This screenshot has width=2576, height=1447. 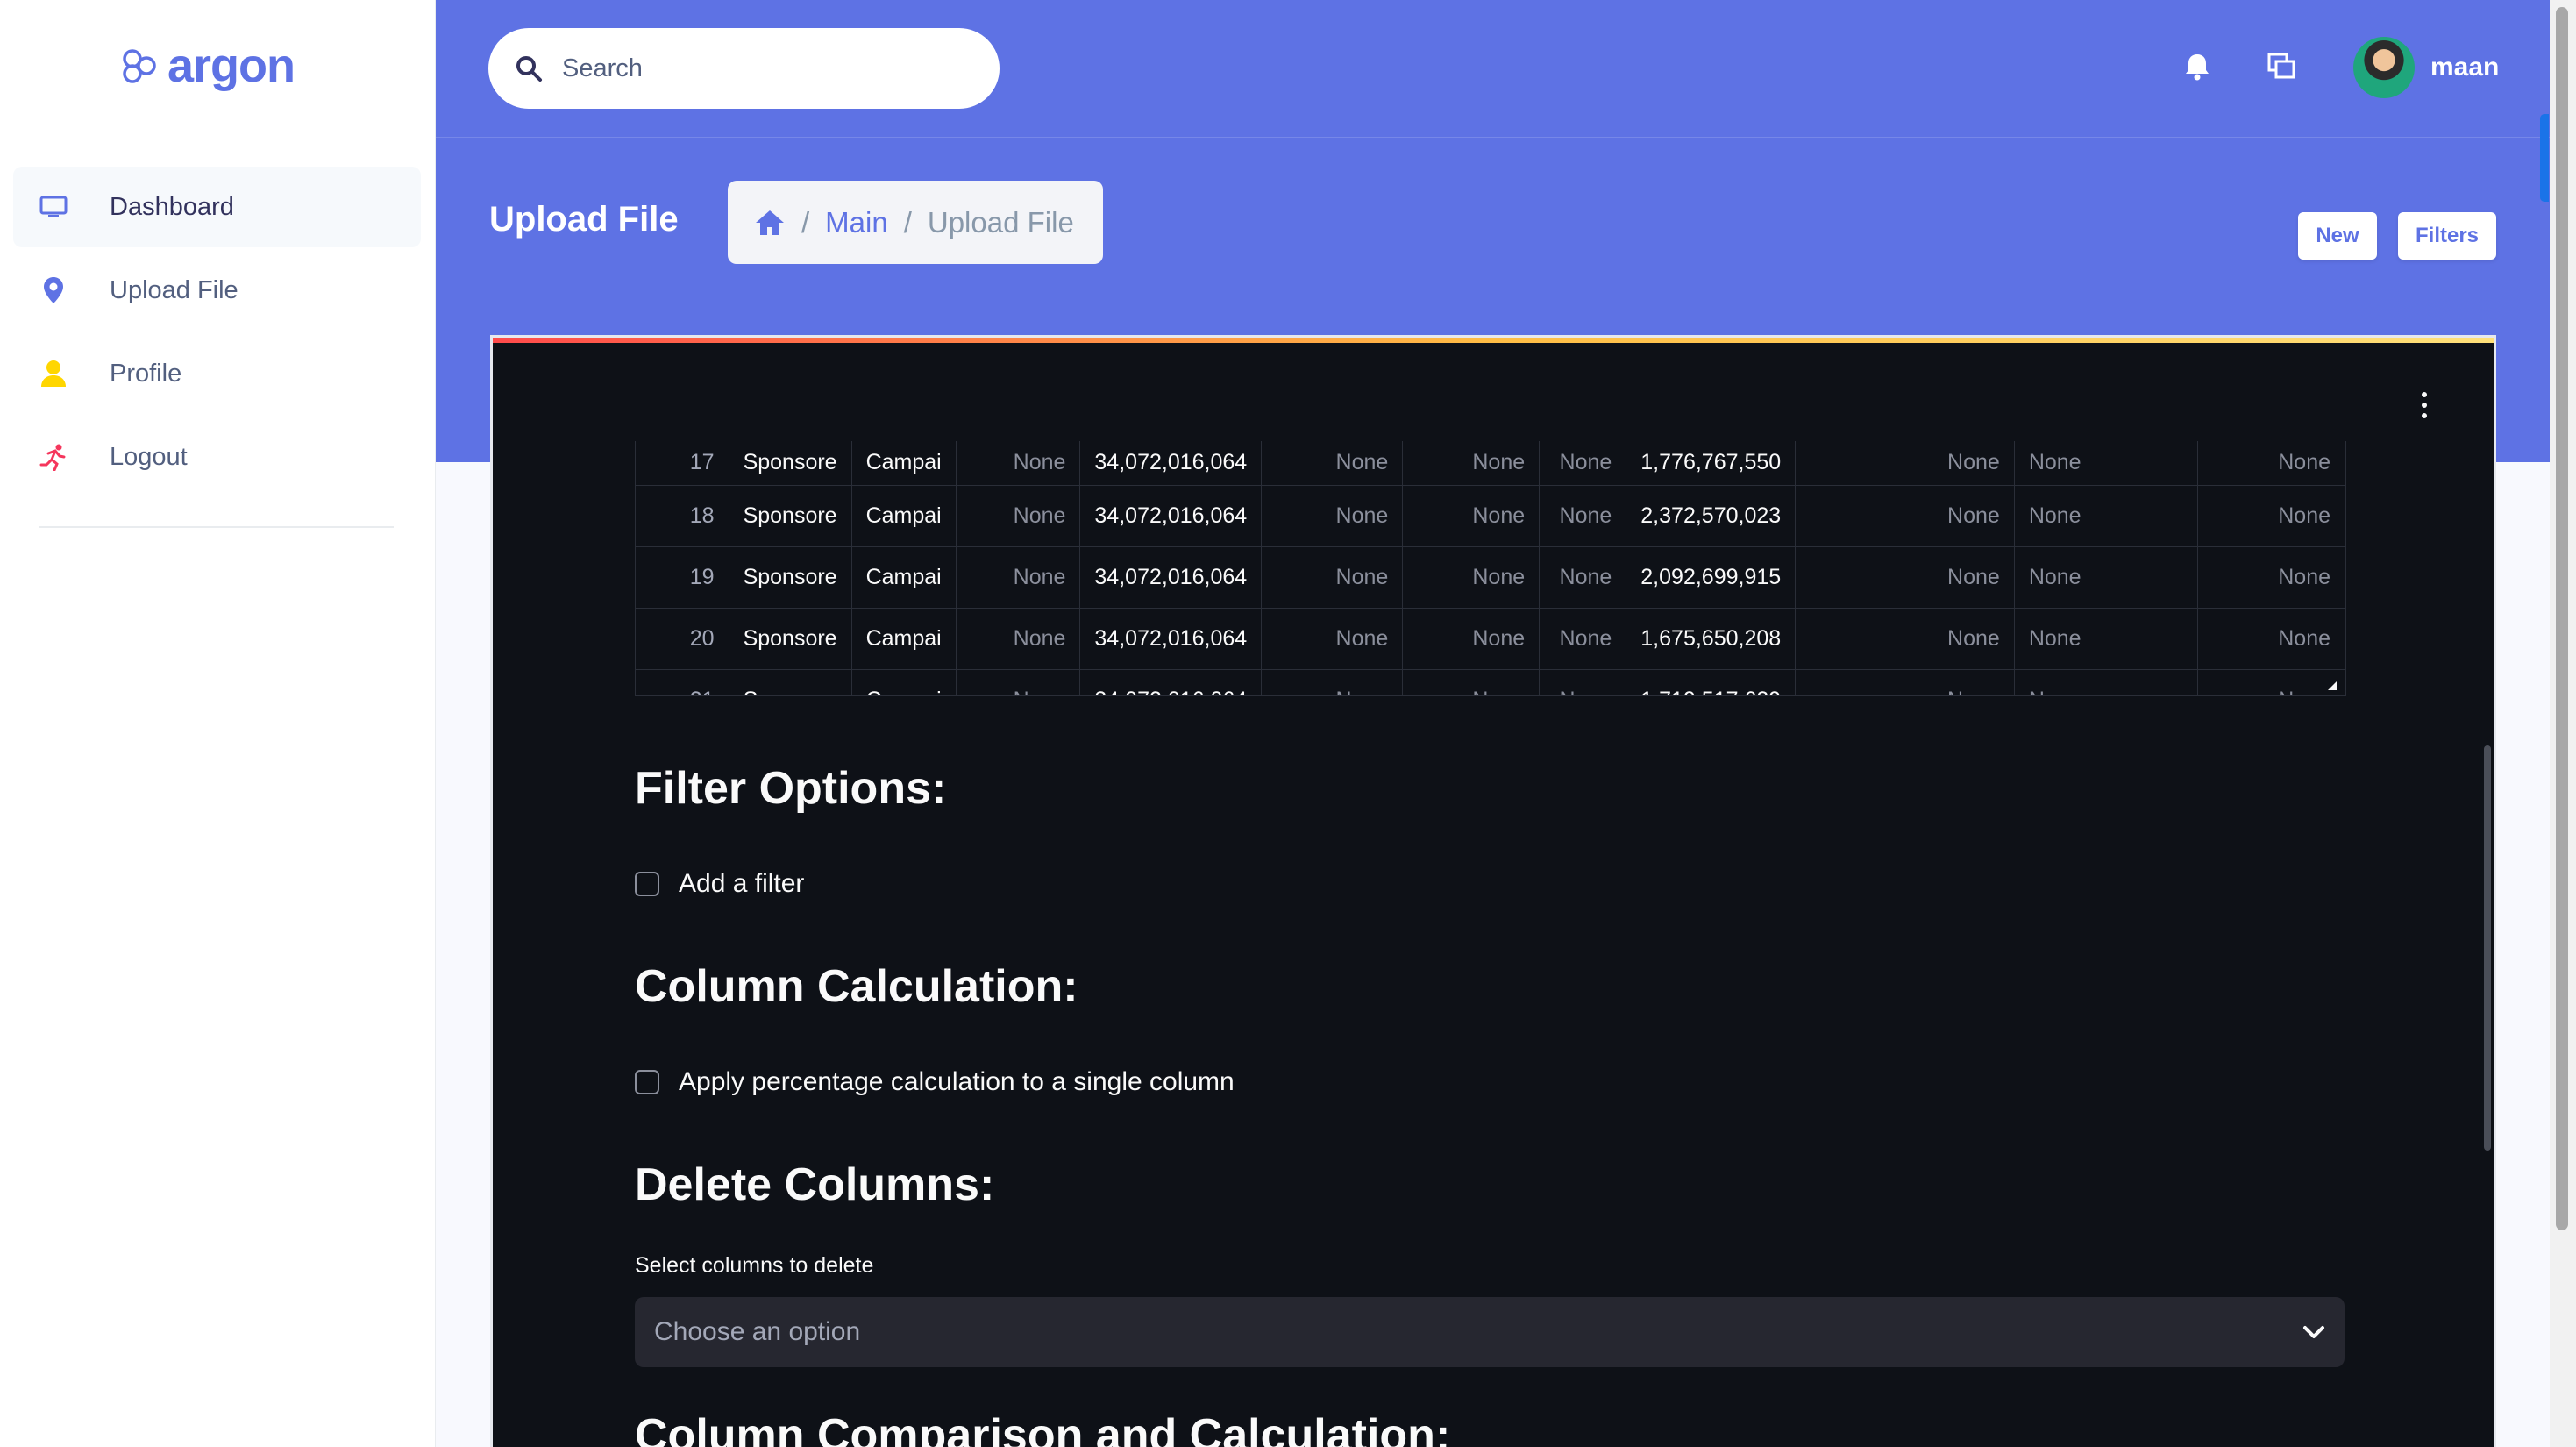 I want to click on home-icon, so click(x=770, y=223).